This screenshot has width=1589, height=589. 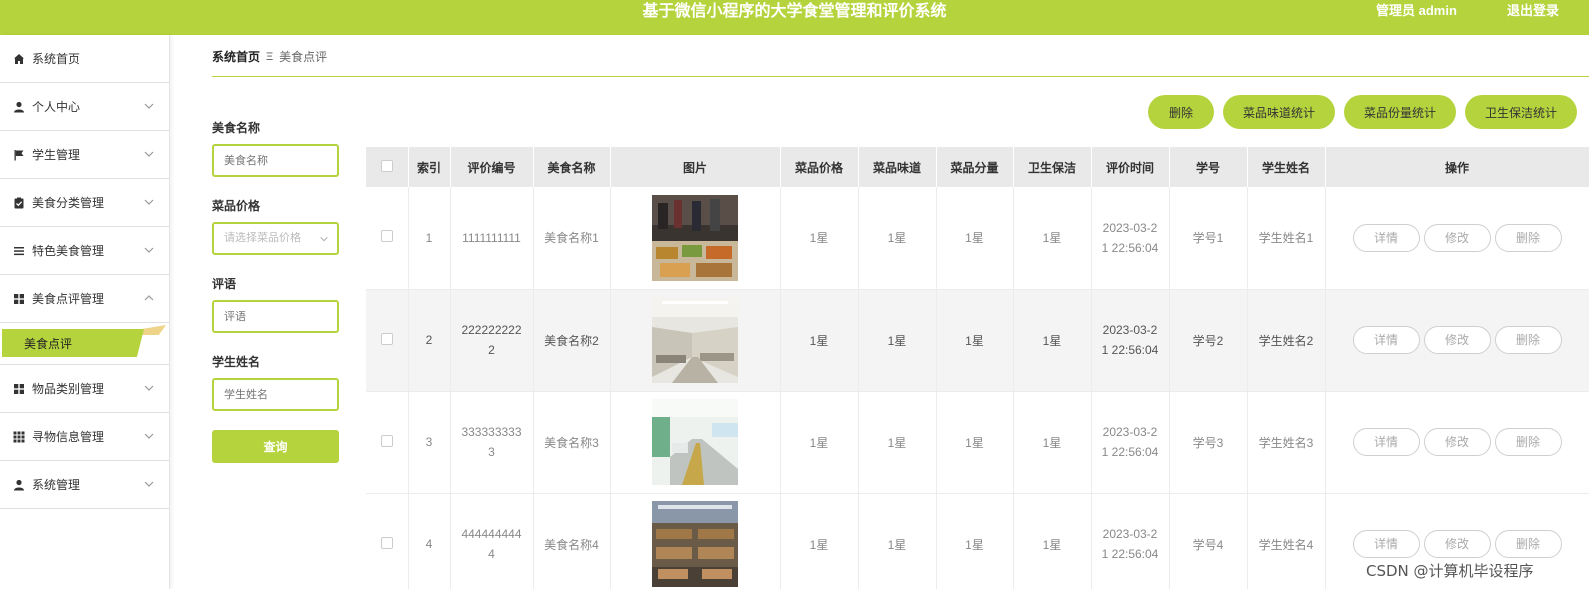 I want to click on student-name-label: 学生姓名, so click(x=236, y=362).